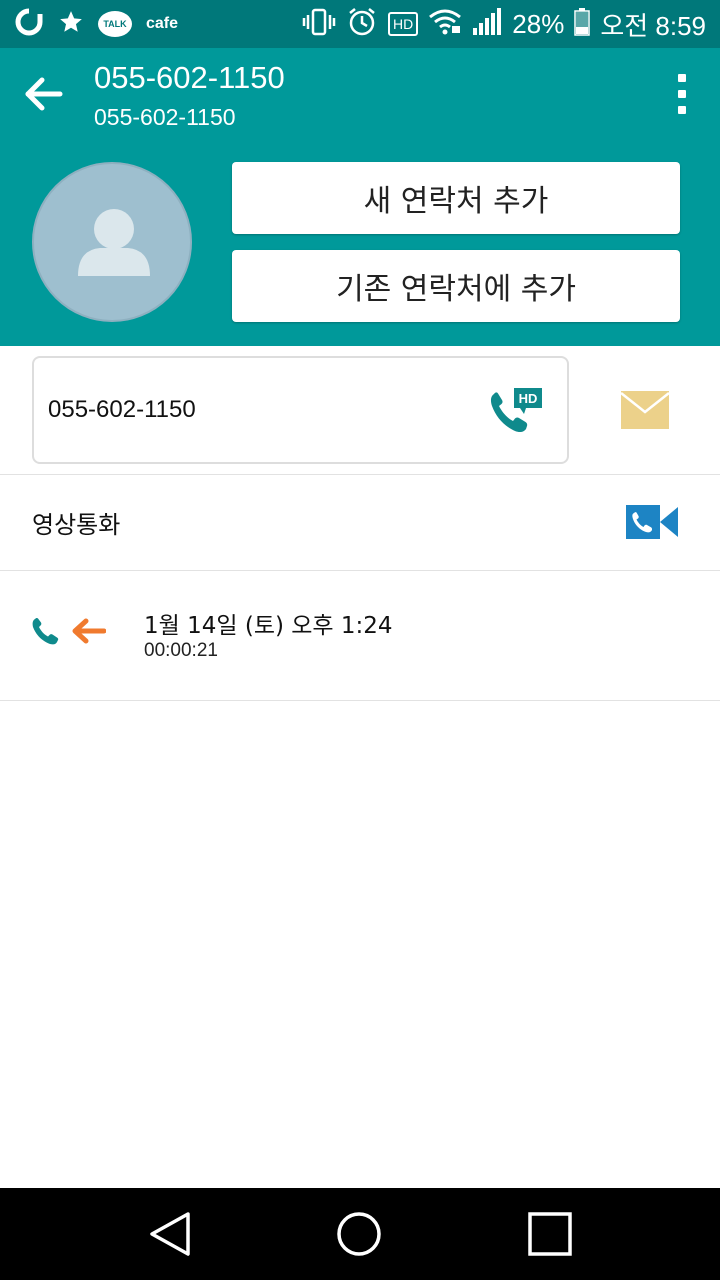 The width and height of the screenshot is (720, 1280). I want to click on wifi-icon, so click(445, 24).